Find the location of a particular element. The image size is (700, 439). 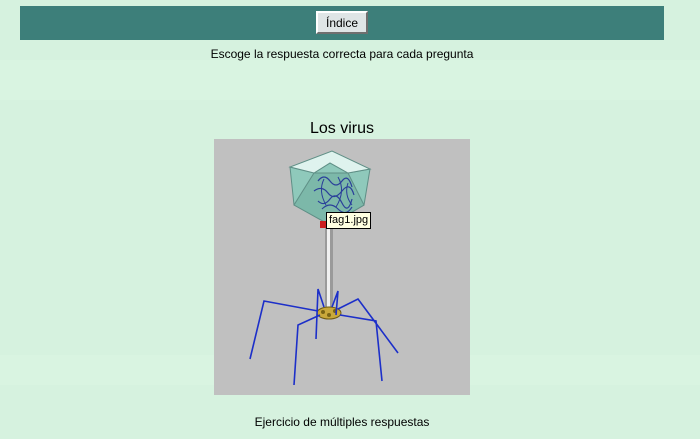

top-navigation-bar: Índice is located at coordinates (342, 23).